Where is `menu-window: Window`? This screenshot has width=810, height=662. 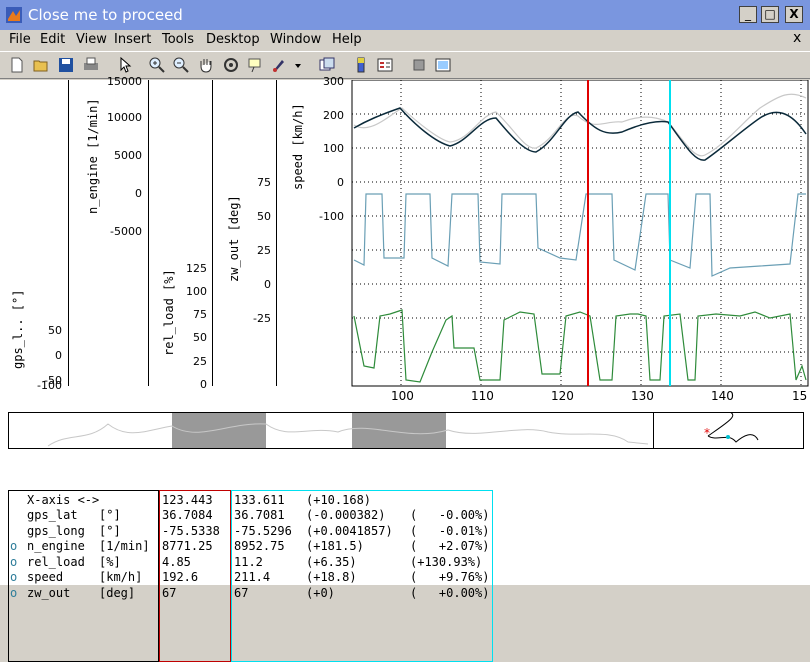 menu-window: Window is located at coordinates (295, 39).